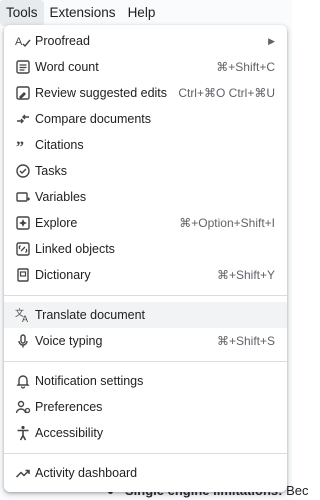 This screenshot has height=500, width=320. What do you see at coordinates (145, 381) in the screenshot?
I see `menu-item-notification-settings: Notification settings` at bounding box center [145, 381].